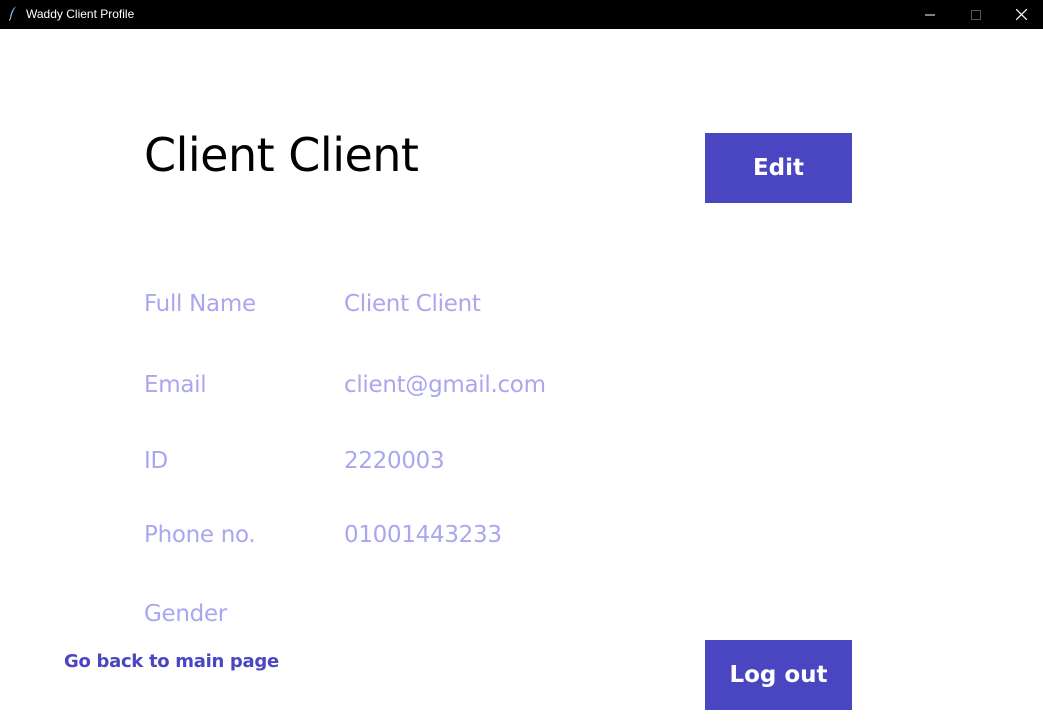  I want to click on minimize-icon, so click(930, 14).